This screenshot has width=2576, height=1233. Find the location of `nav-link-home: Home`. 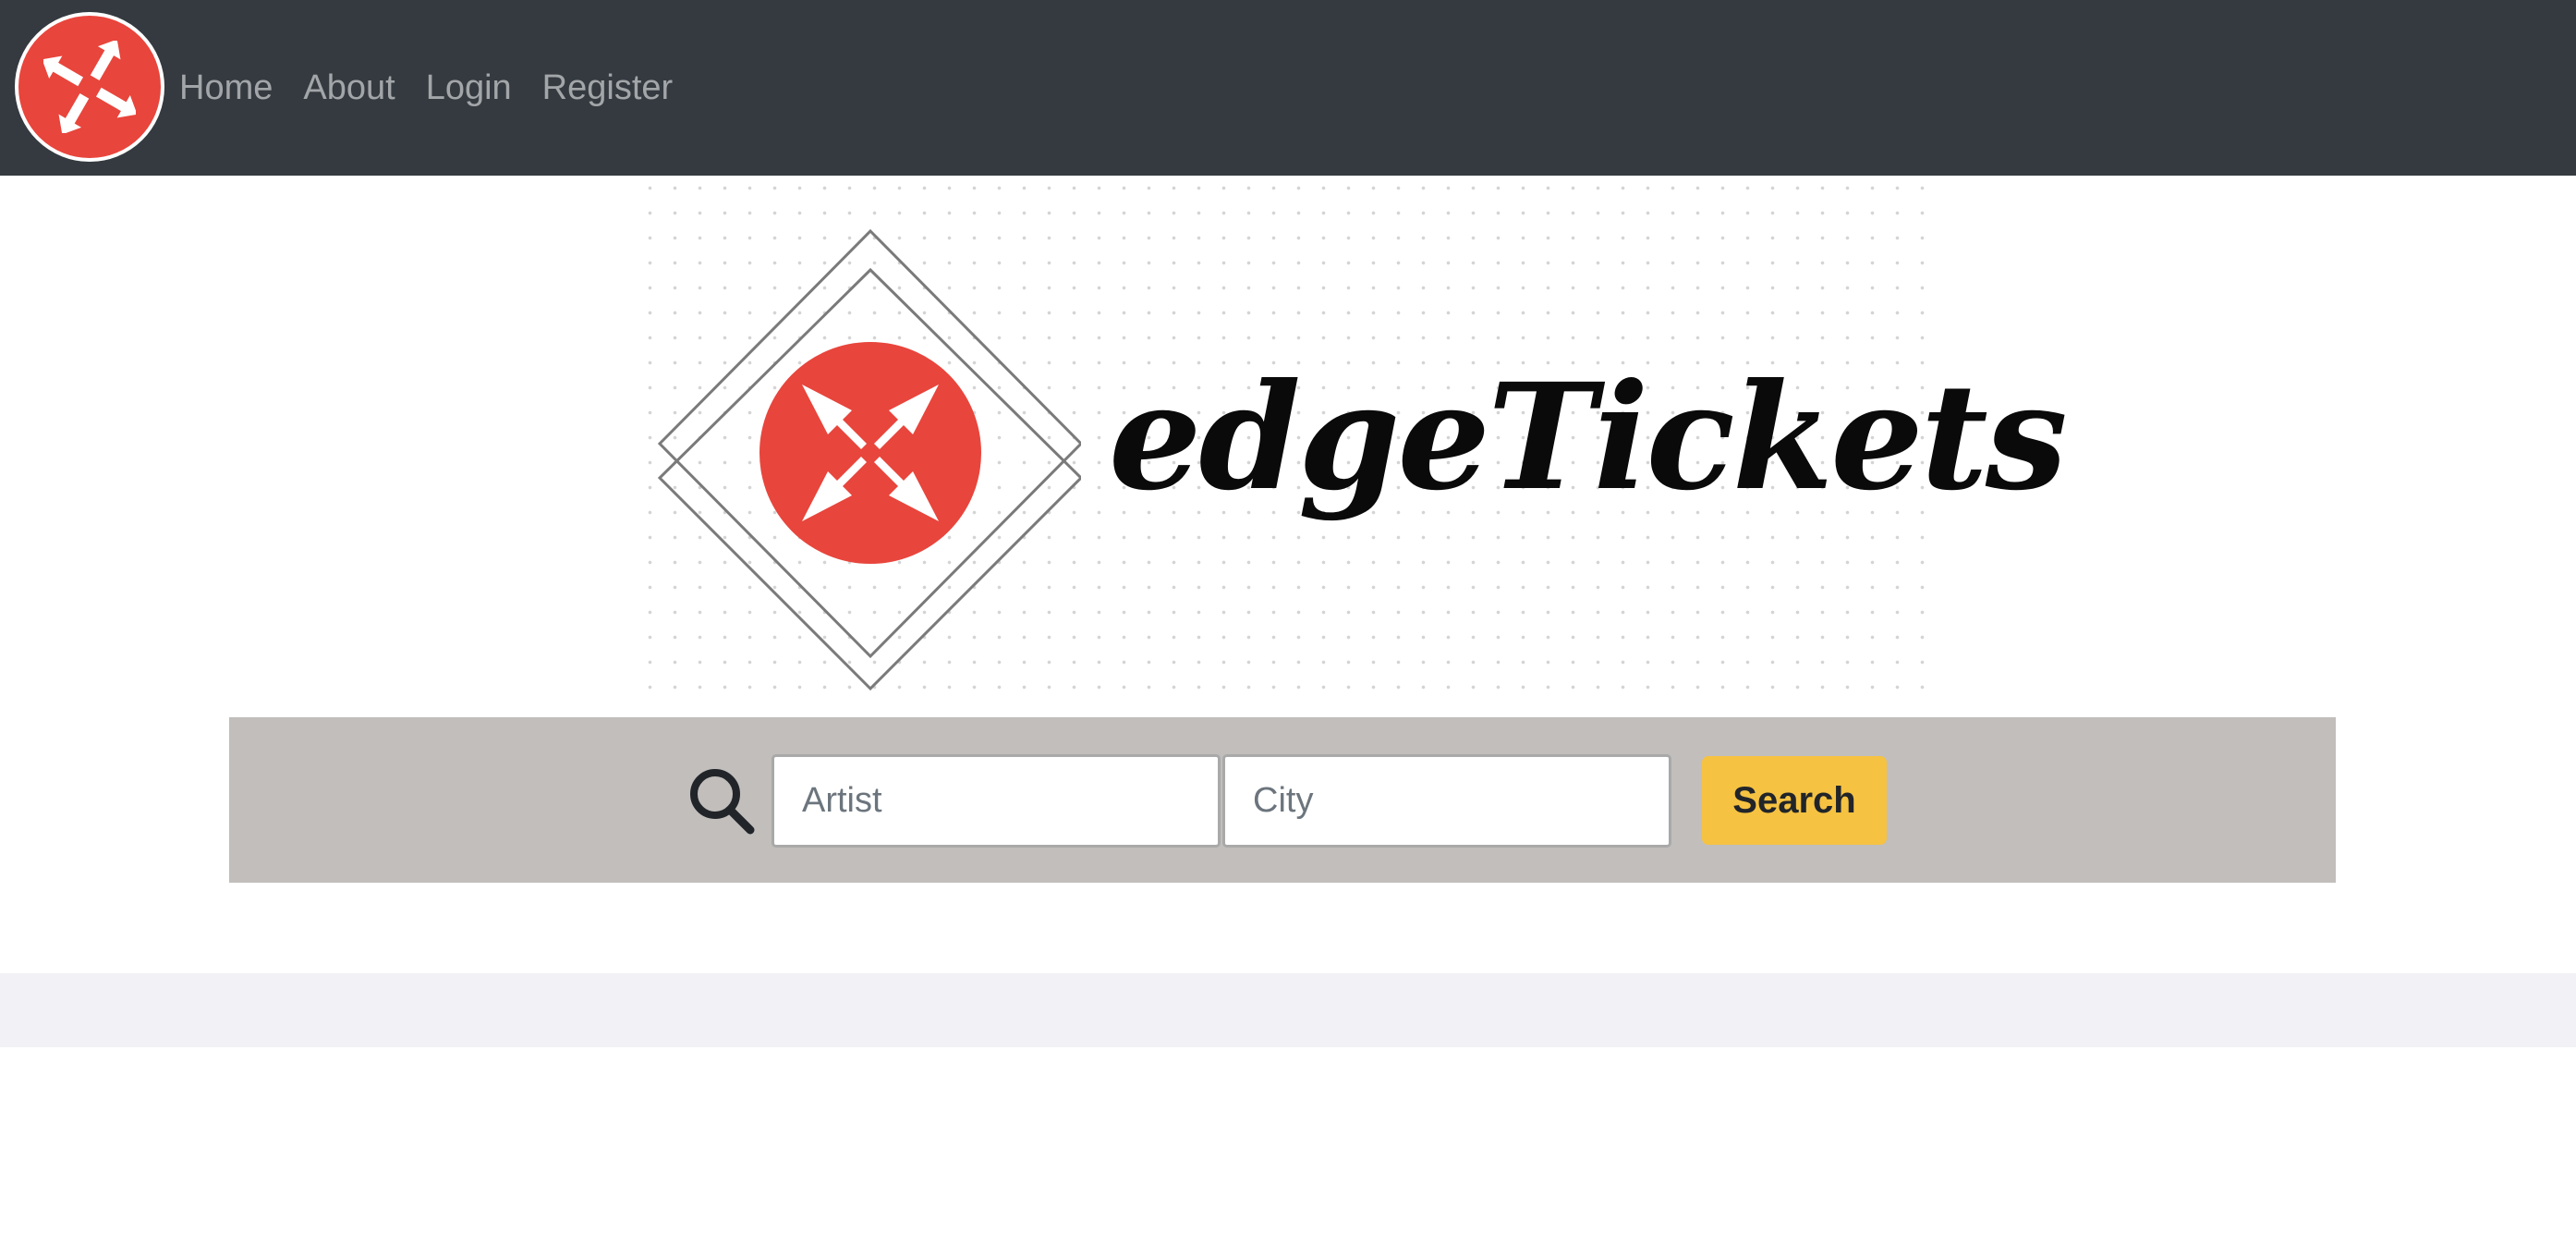

nav-link-home: Home is located at coordinates (226, 88).